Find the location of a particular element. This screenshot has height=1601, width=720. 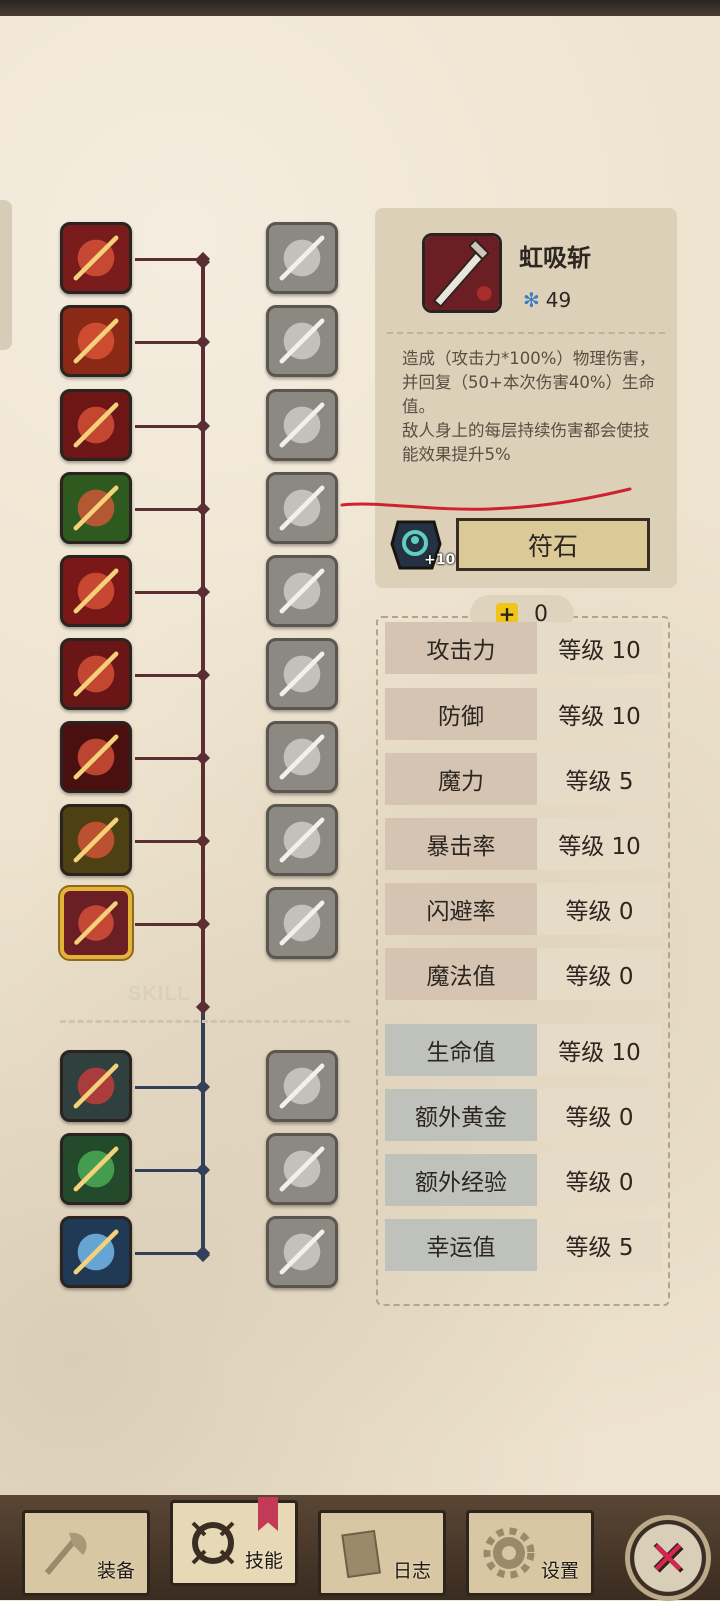

close-button: ✕ is located at coordinates (668, 1558).